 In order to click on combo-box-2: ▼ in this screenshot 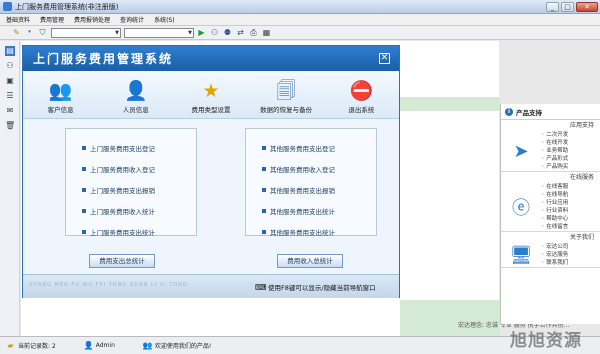, I will do `click(159, 32)`.